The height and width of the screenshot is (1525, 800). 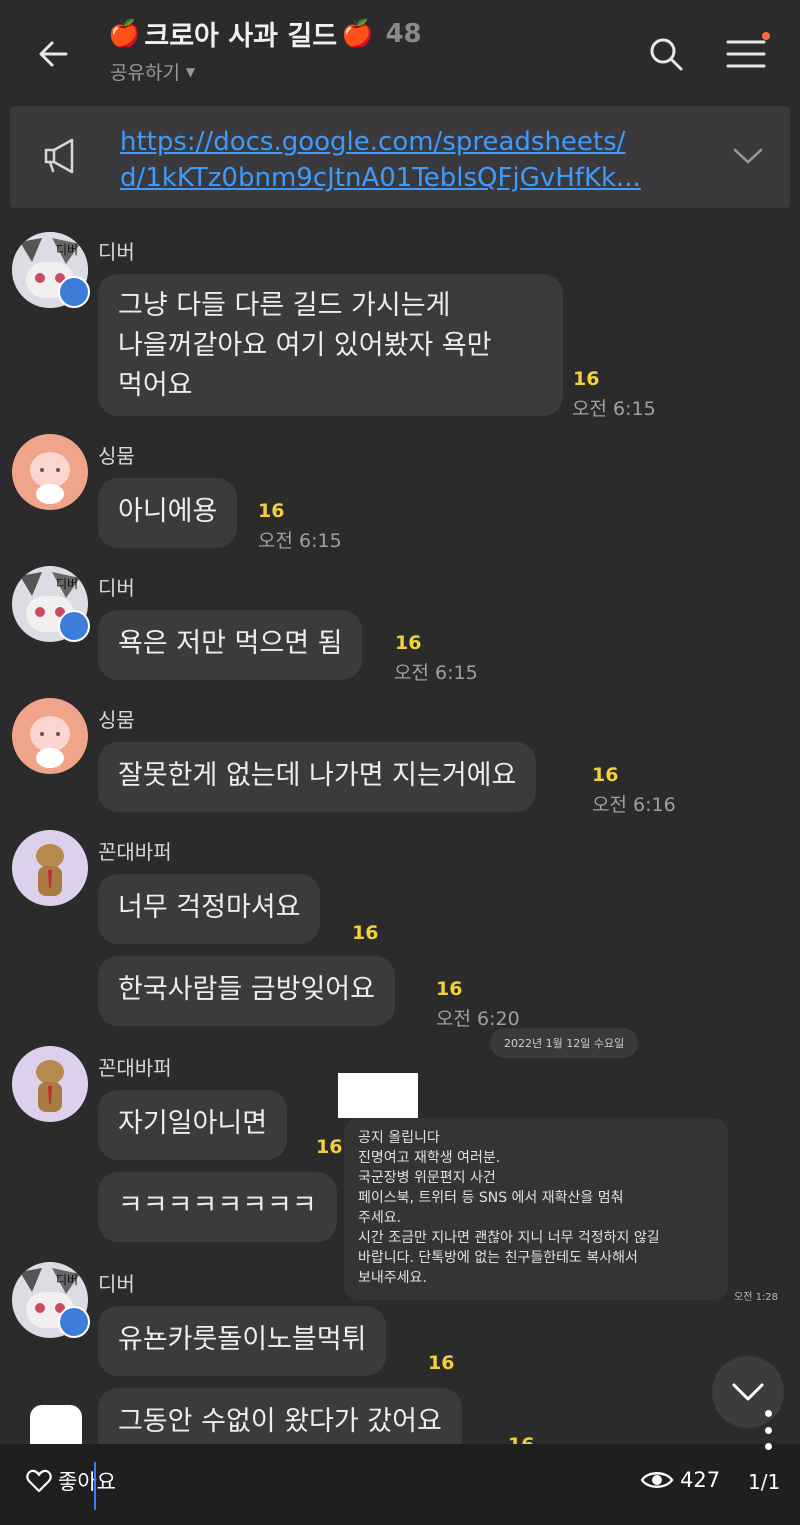 I want to click on overlay-time: 오전 1:28, so click(x=756, y=1297).